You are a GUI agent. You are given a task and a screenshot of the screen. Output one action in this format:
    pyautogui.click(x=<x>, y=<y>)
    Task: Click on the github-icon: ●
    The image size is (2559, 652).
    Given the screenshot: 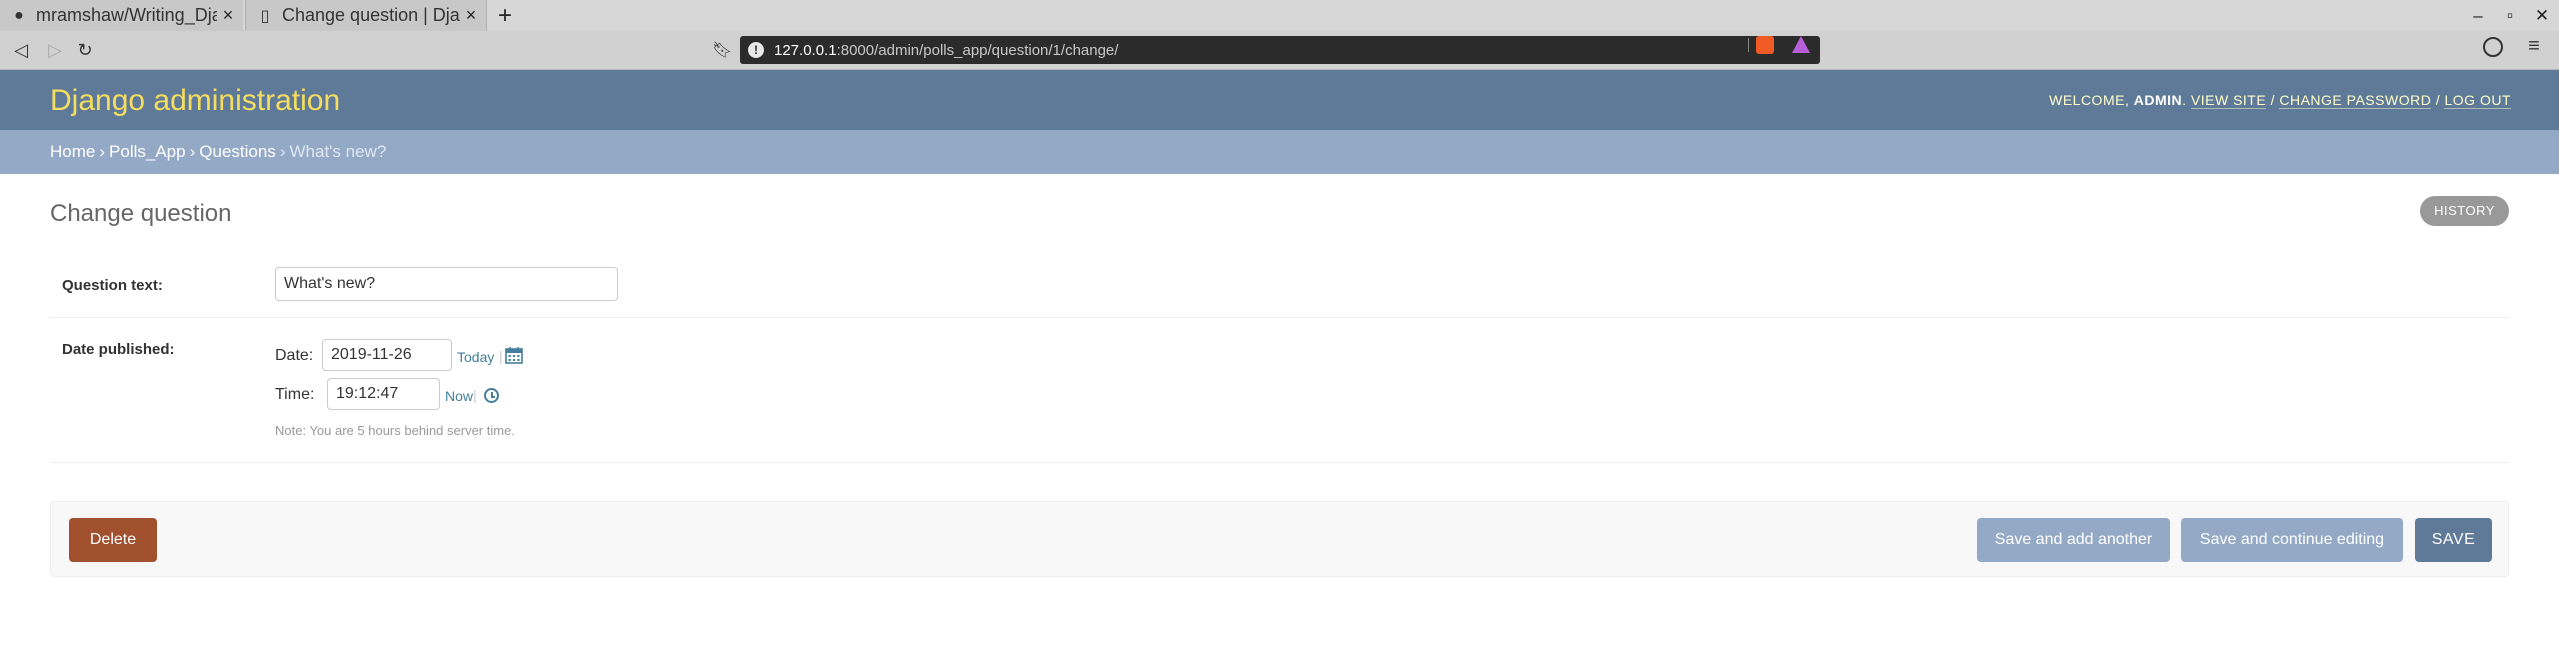 What is the action you would take?
    pyautogui.click(x=19, y=15)
    